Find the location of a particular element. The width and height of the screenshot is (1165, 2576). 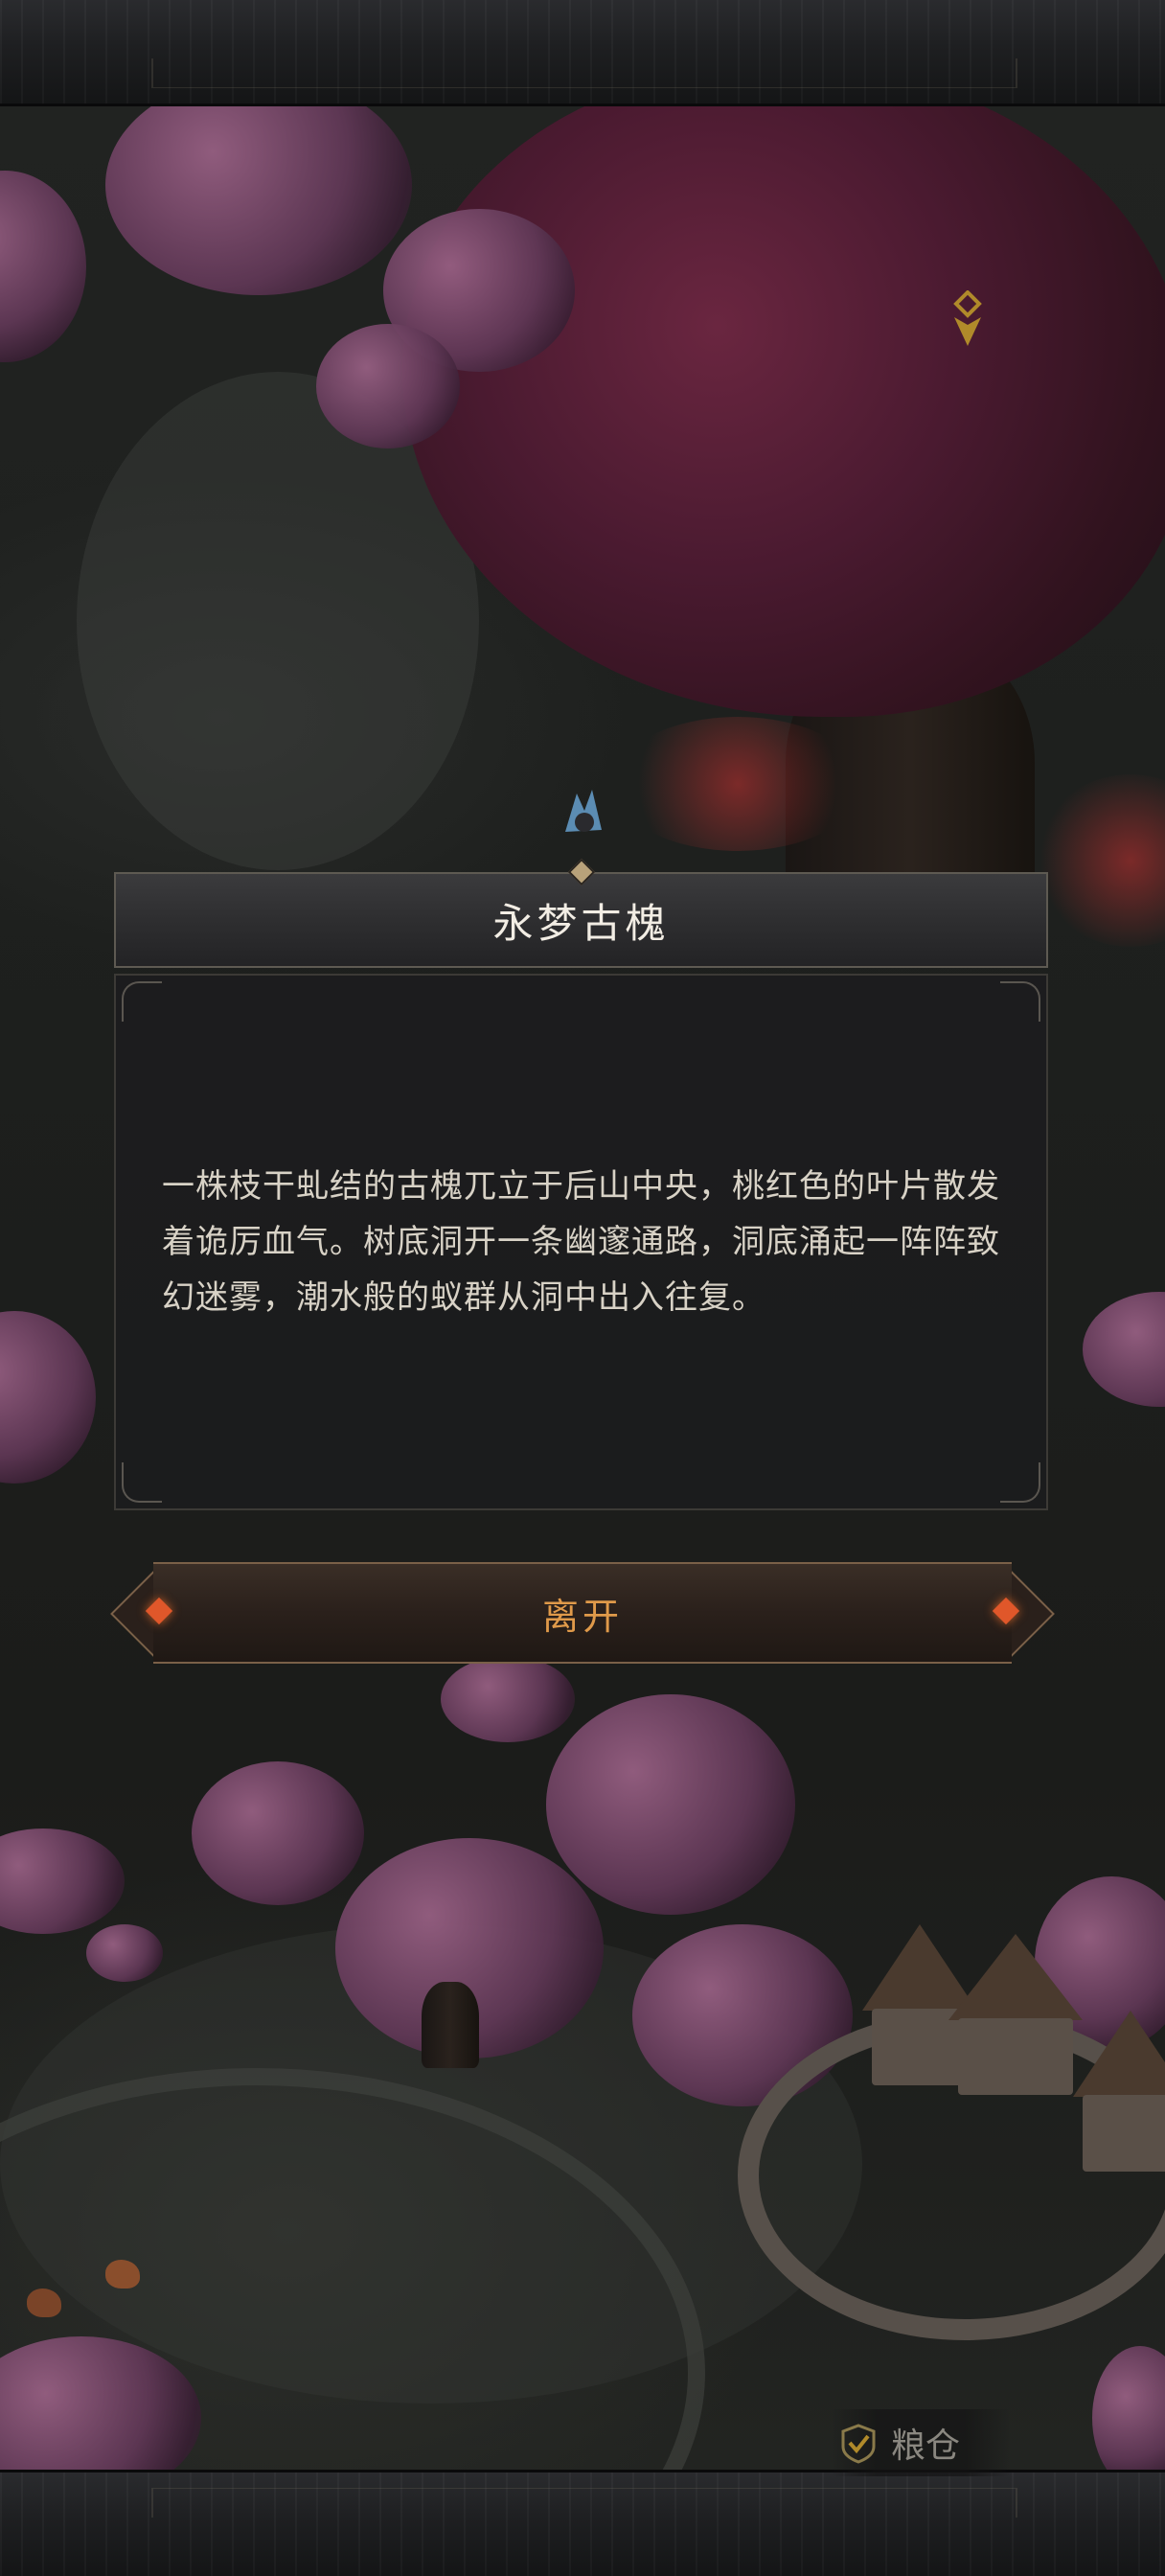

leave-button-body: 离开 is located at coordinates (582, 1613).